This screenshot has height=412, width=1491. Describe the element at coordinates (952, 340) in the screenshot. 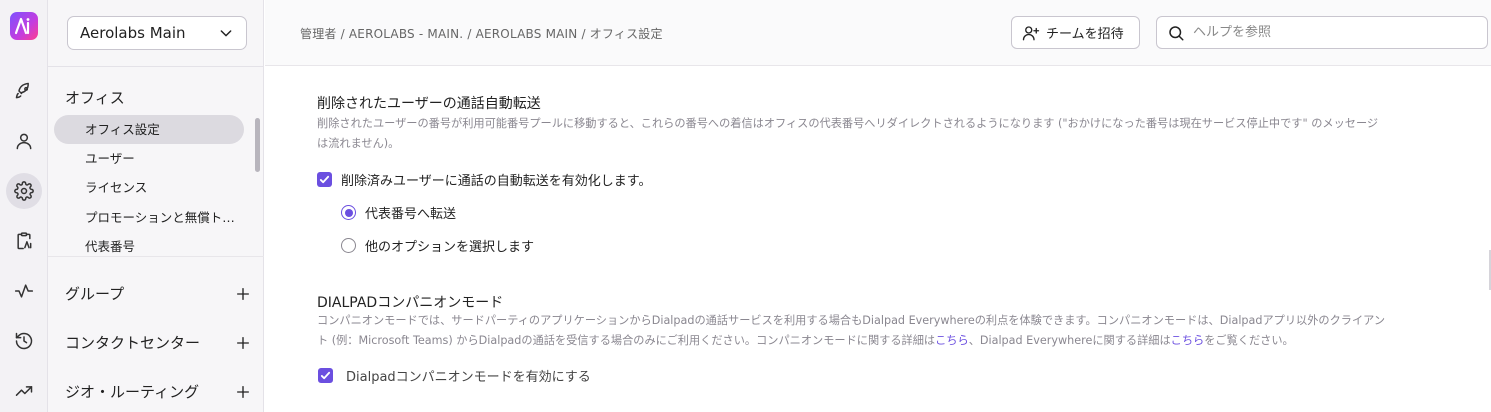

I see `companion-mode-details-link: こちら` at that location.